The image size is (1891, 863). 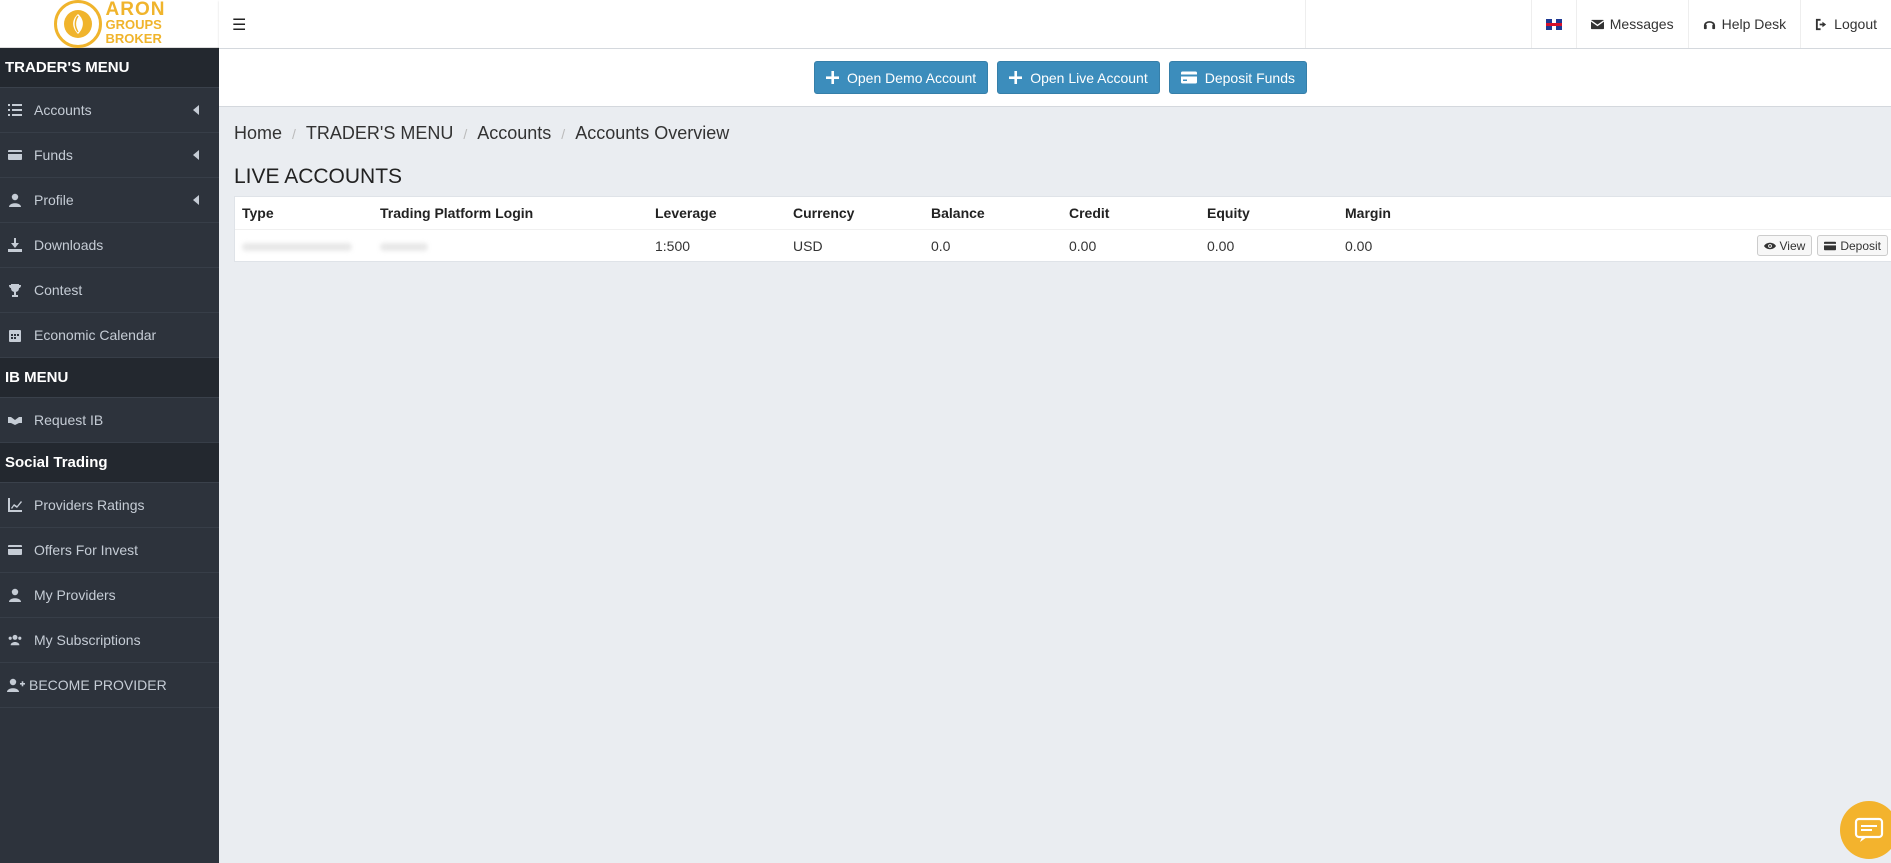 What do you see at coordinates (379, 133) in the screenshot?
I see `breadcrumb-traders-menu: TRADER'S MENU` at bounding box center [379, 133].